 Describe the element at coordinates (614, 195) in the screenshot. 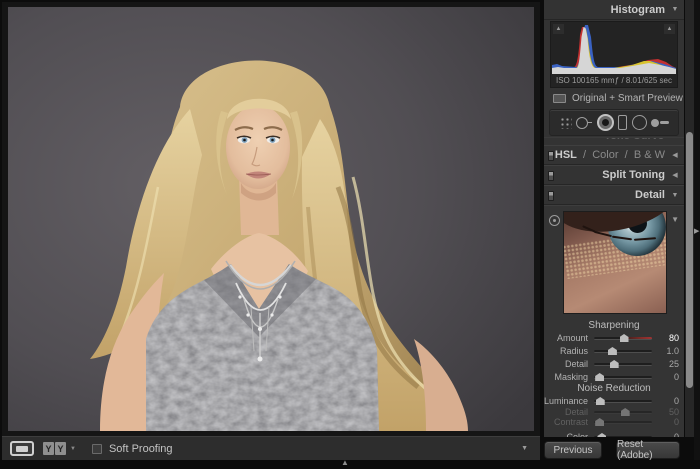

I see `detail-panel-header: Detail ▼` at that location.